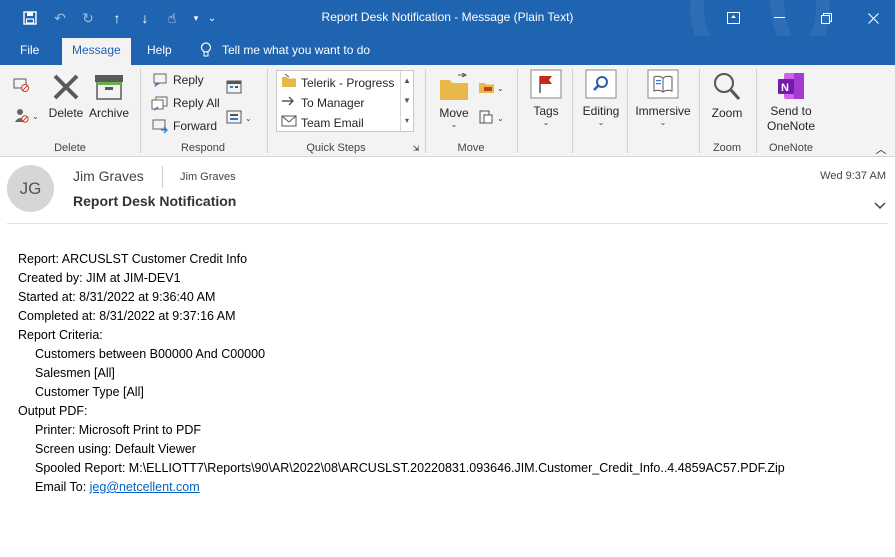 The width and height of the screenshot is (895, 557). I want to click on reply-button: Reply, so click(177, 80).